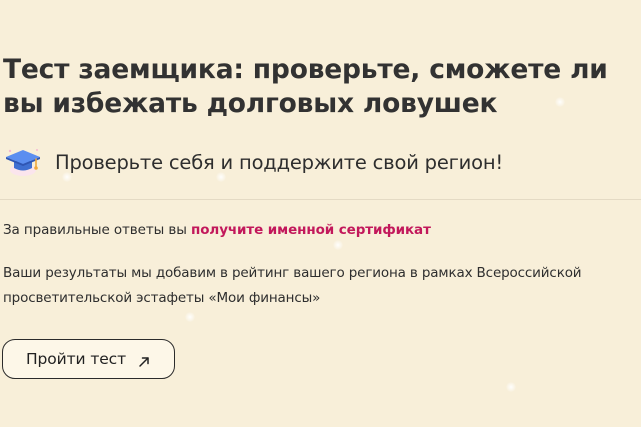 Image resolution: width=641 pixels, height=427 pixels. Describe the element at coordinates (144, 360) in the screenshot. I see `arrow-up-right-icon` at that location.